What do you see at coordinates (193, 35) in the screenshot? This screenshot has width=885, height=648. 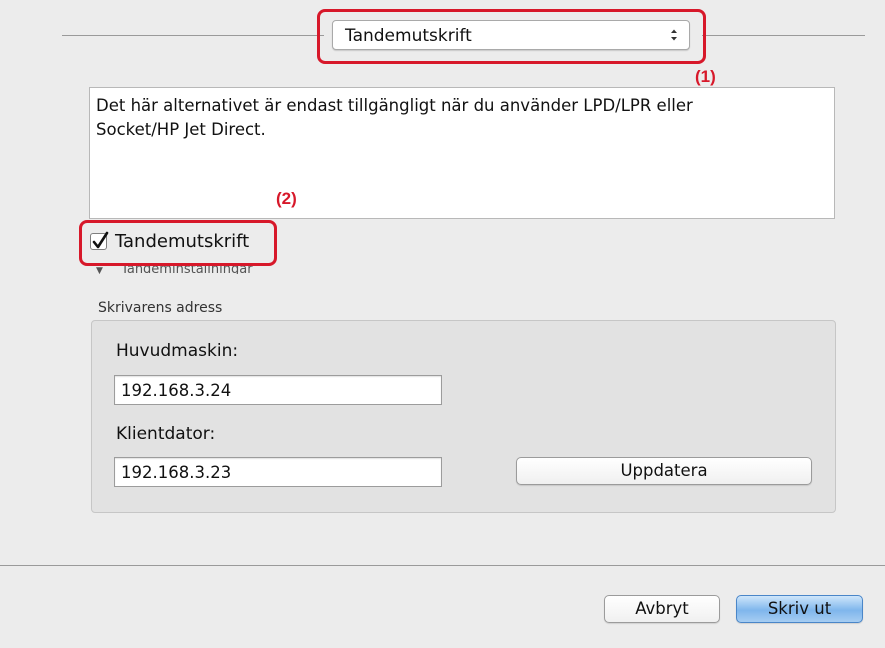 I see `top-separator-left` at bounding box center [193, 35].